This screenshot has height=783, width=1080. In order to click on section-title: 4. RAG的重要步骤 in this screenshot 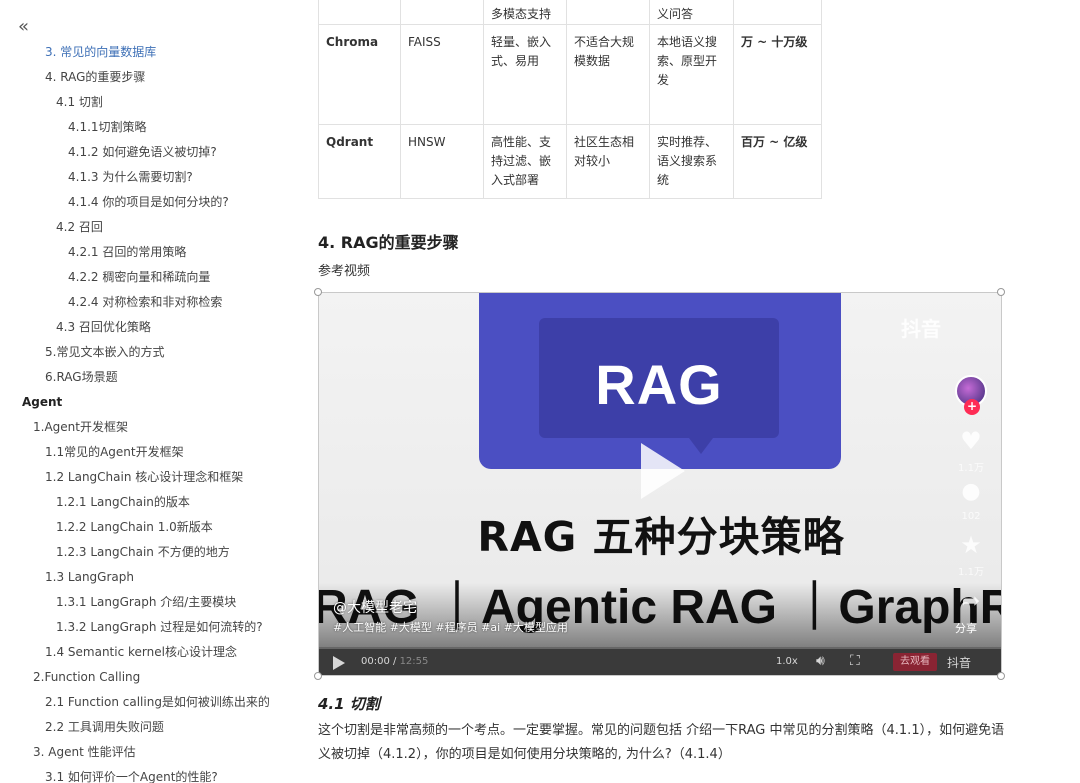, I will do `click(388, 242)`.